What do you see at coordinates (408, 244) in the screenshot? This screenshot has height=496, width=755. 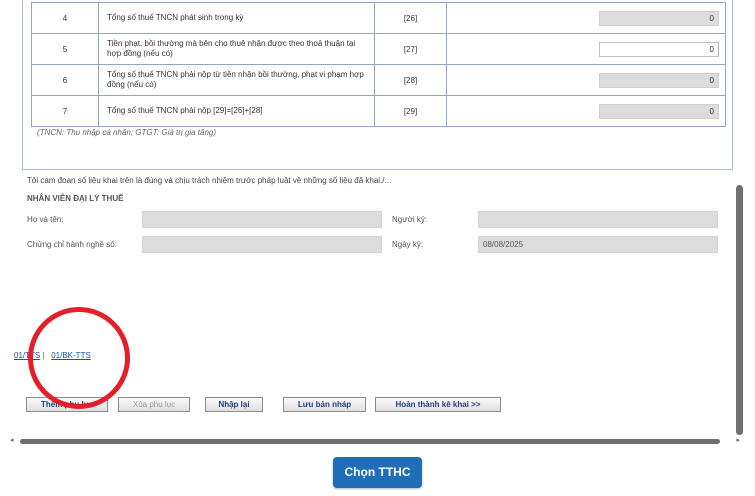 I see `sign-date-label: Ngày ký:` at bounding box center [408, 244].